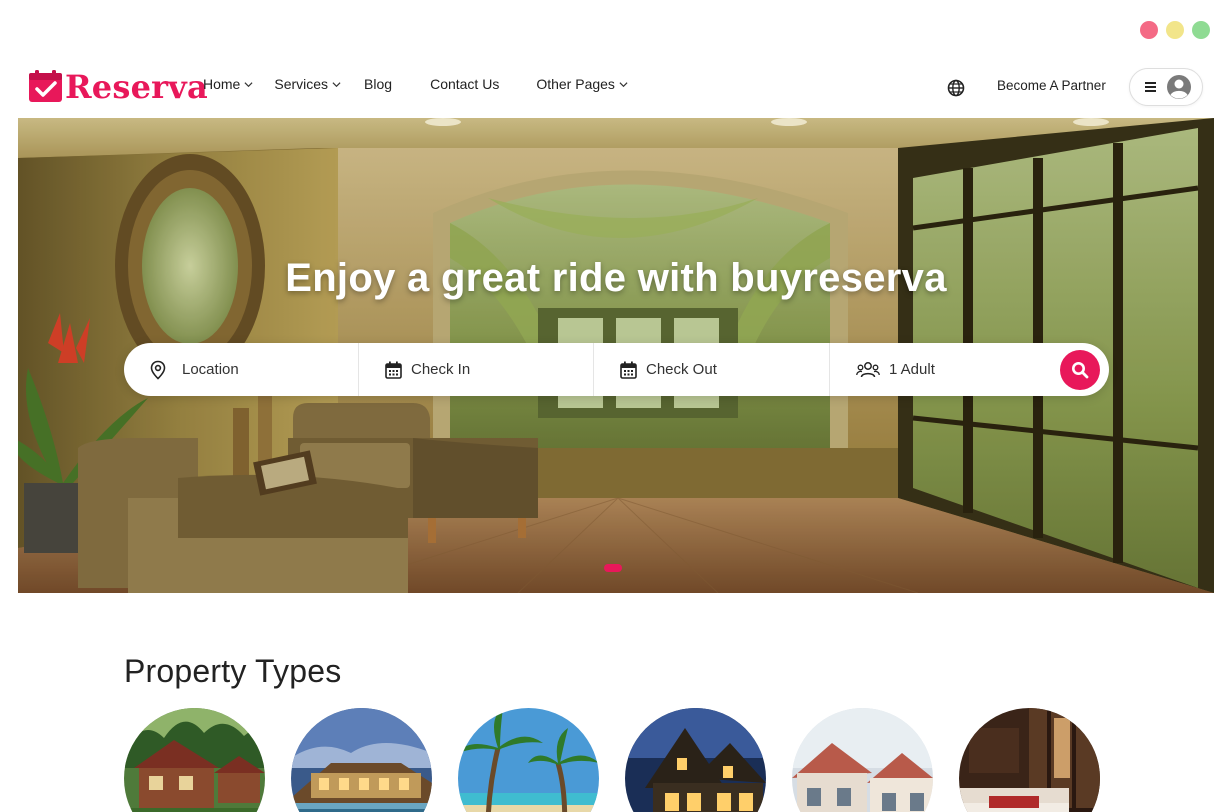 The image size is (1232, 812). What do you see at coordinates (868, 369) in the screenshot?
I see `users-icon` at bounding box center [868, 369].